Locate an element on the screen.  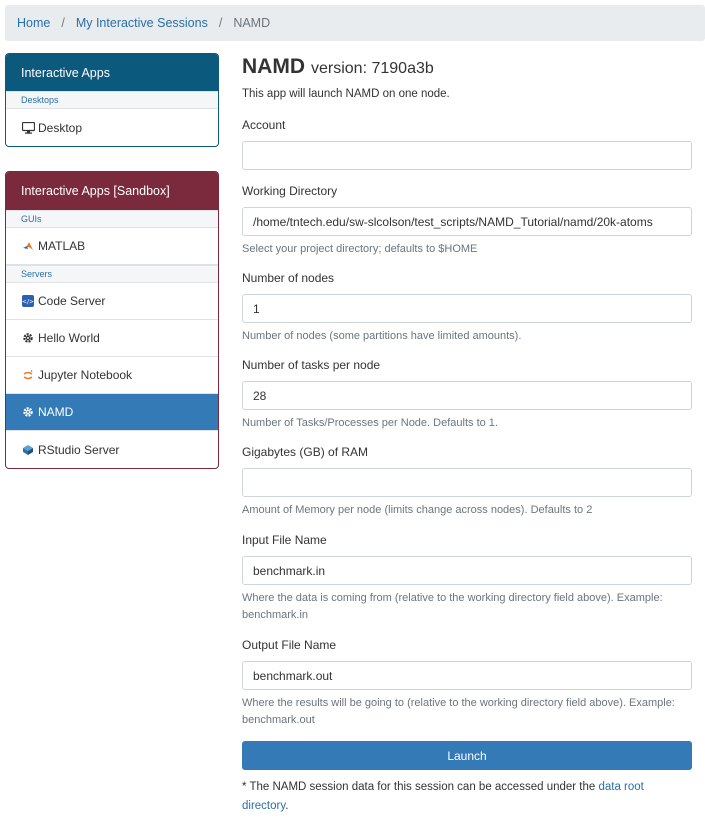
app-version: version: 7190a3b is located at coordinates (372, 68).